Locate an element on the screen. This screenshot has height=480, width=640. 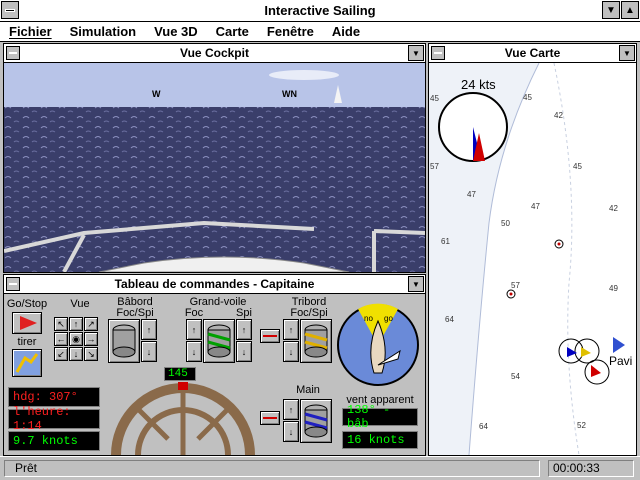
apparent-wind-gauge: no go is located at coordinates (378, 344).